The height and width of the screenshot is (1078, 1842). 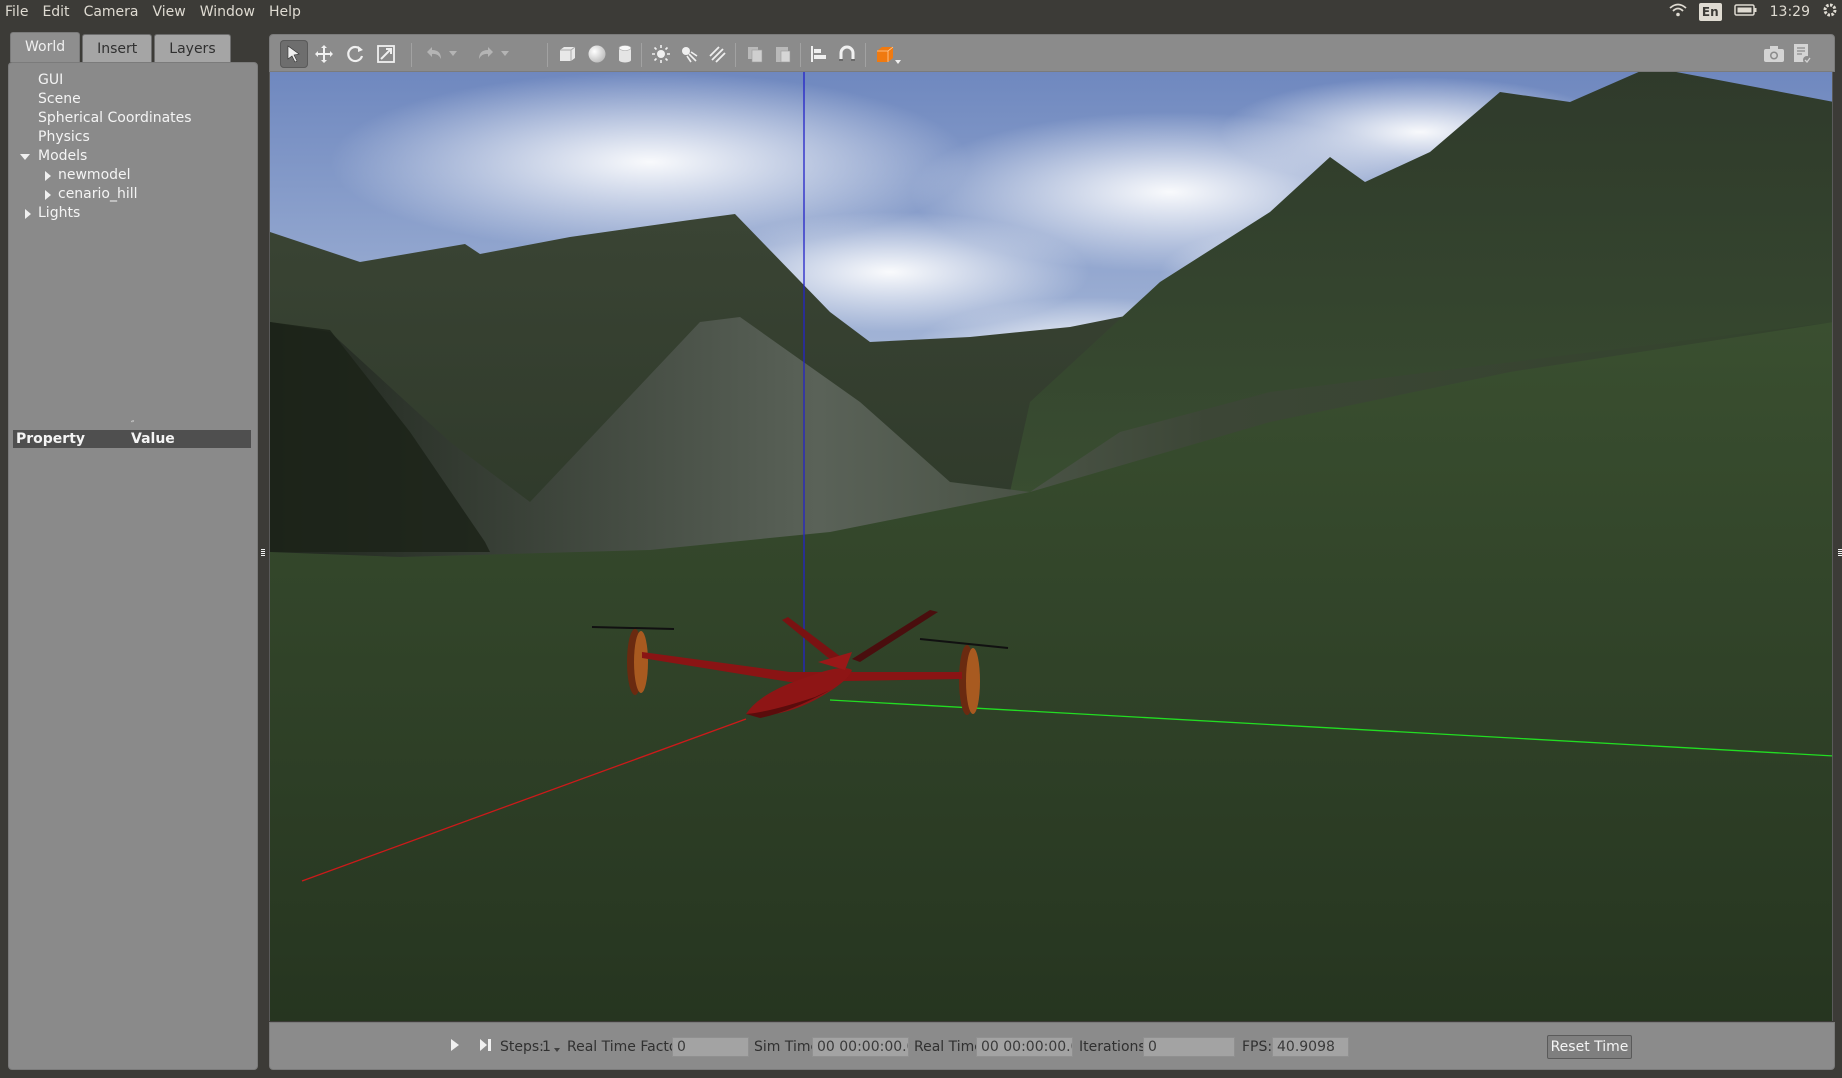 What do you see at coordinates (486, 1047) in the screenshot?
I see `step-forward-icon` at bounding box center [486, 1047].